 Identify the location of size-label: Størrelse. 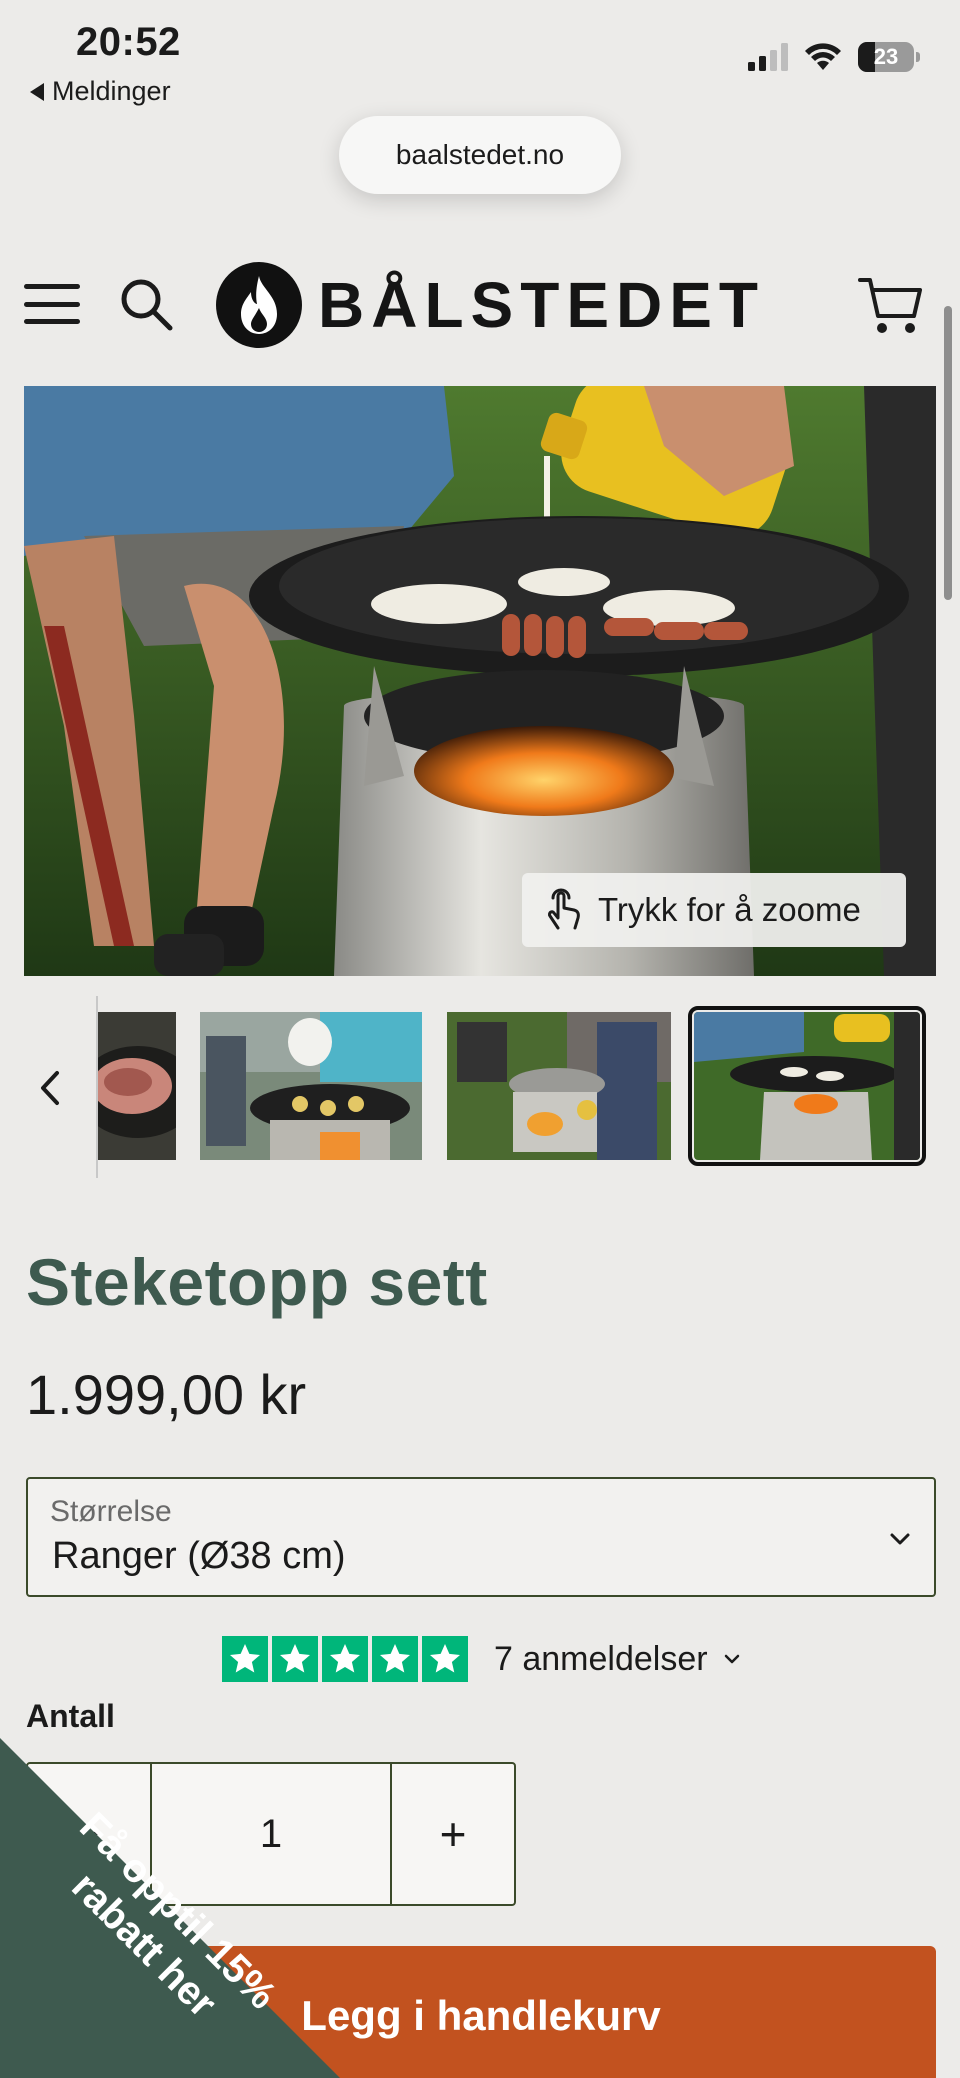
(111, 1511).